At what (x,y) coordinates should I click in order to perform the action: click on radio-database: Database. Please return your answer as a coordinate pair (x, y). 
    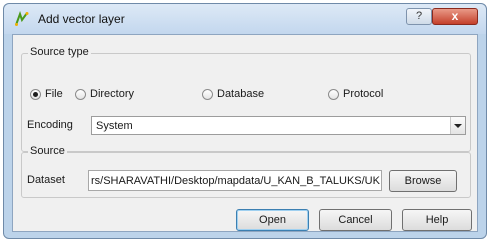
    Looking at the image, I should click on (233, 94).